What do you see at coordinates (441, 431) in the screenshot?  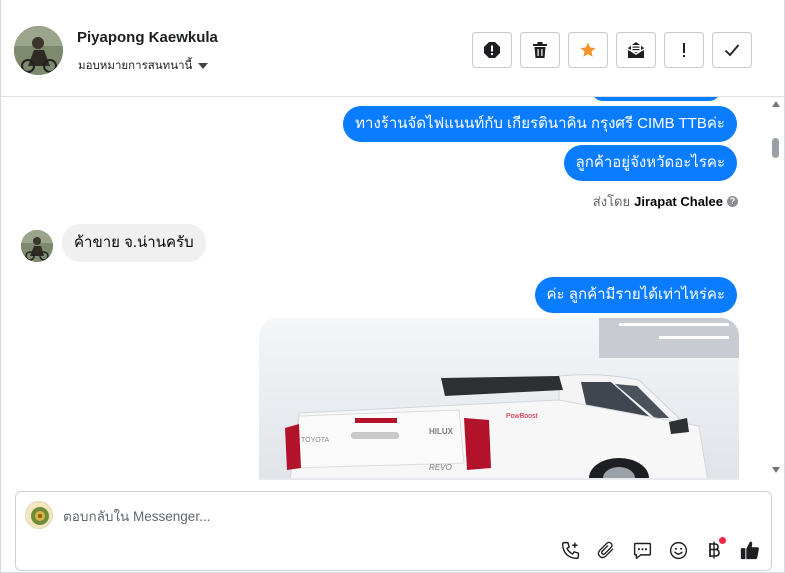 I see `svg-text: HILUX` at bounding box center [441, 431].